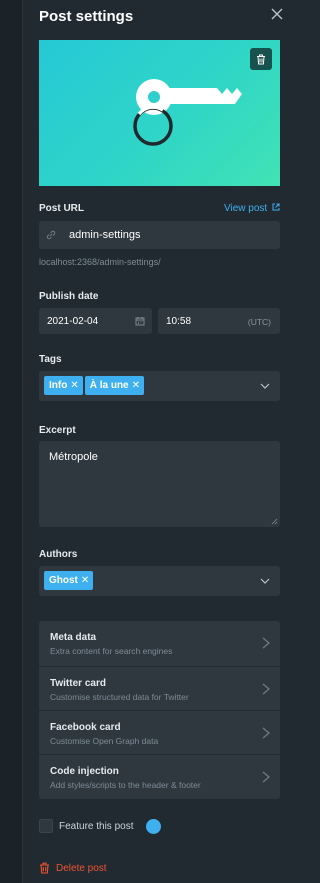 The height and width of the screenshot is (883, 320). Describe the element at coordinates (259, 322) in the screenshot. I see `timezone-label: (UTC)` at that location.